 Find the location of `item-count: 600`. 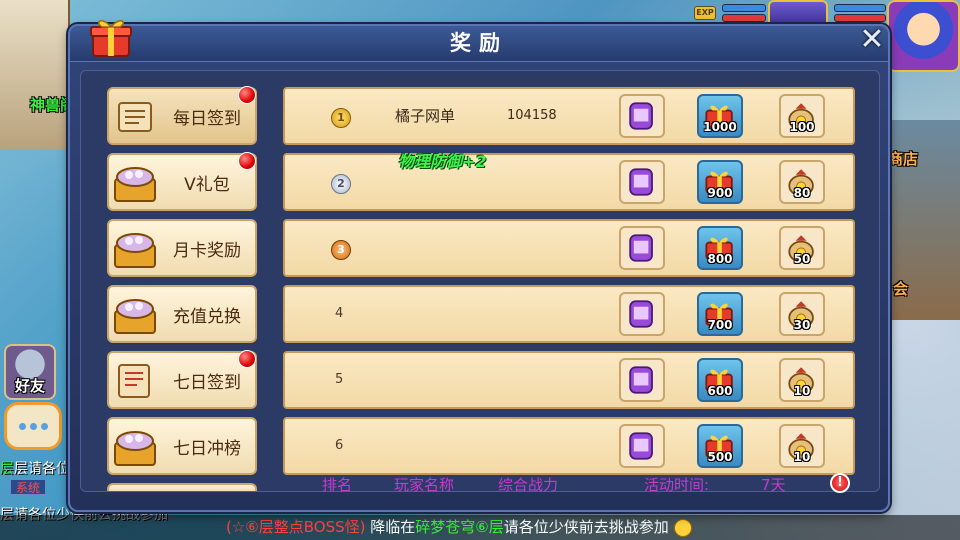

item-count: 600 is located at coordinates (720, 391).